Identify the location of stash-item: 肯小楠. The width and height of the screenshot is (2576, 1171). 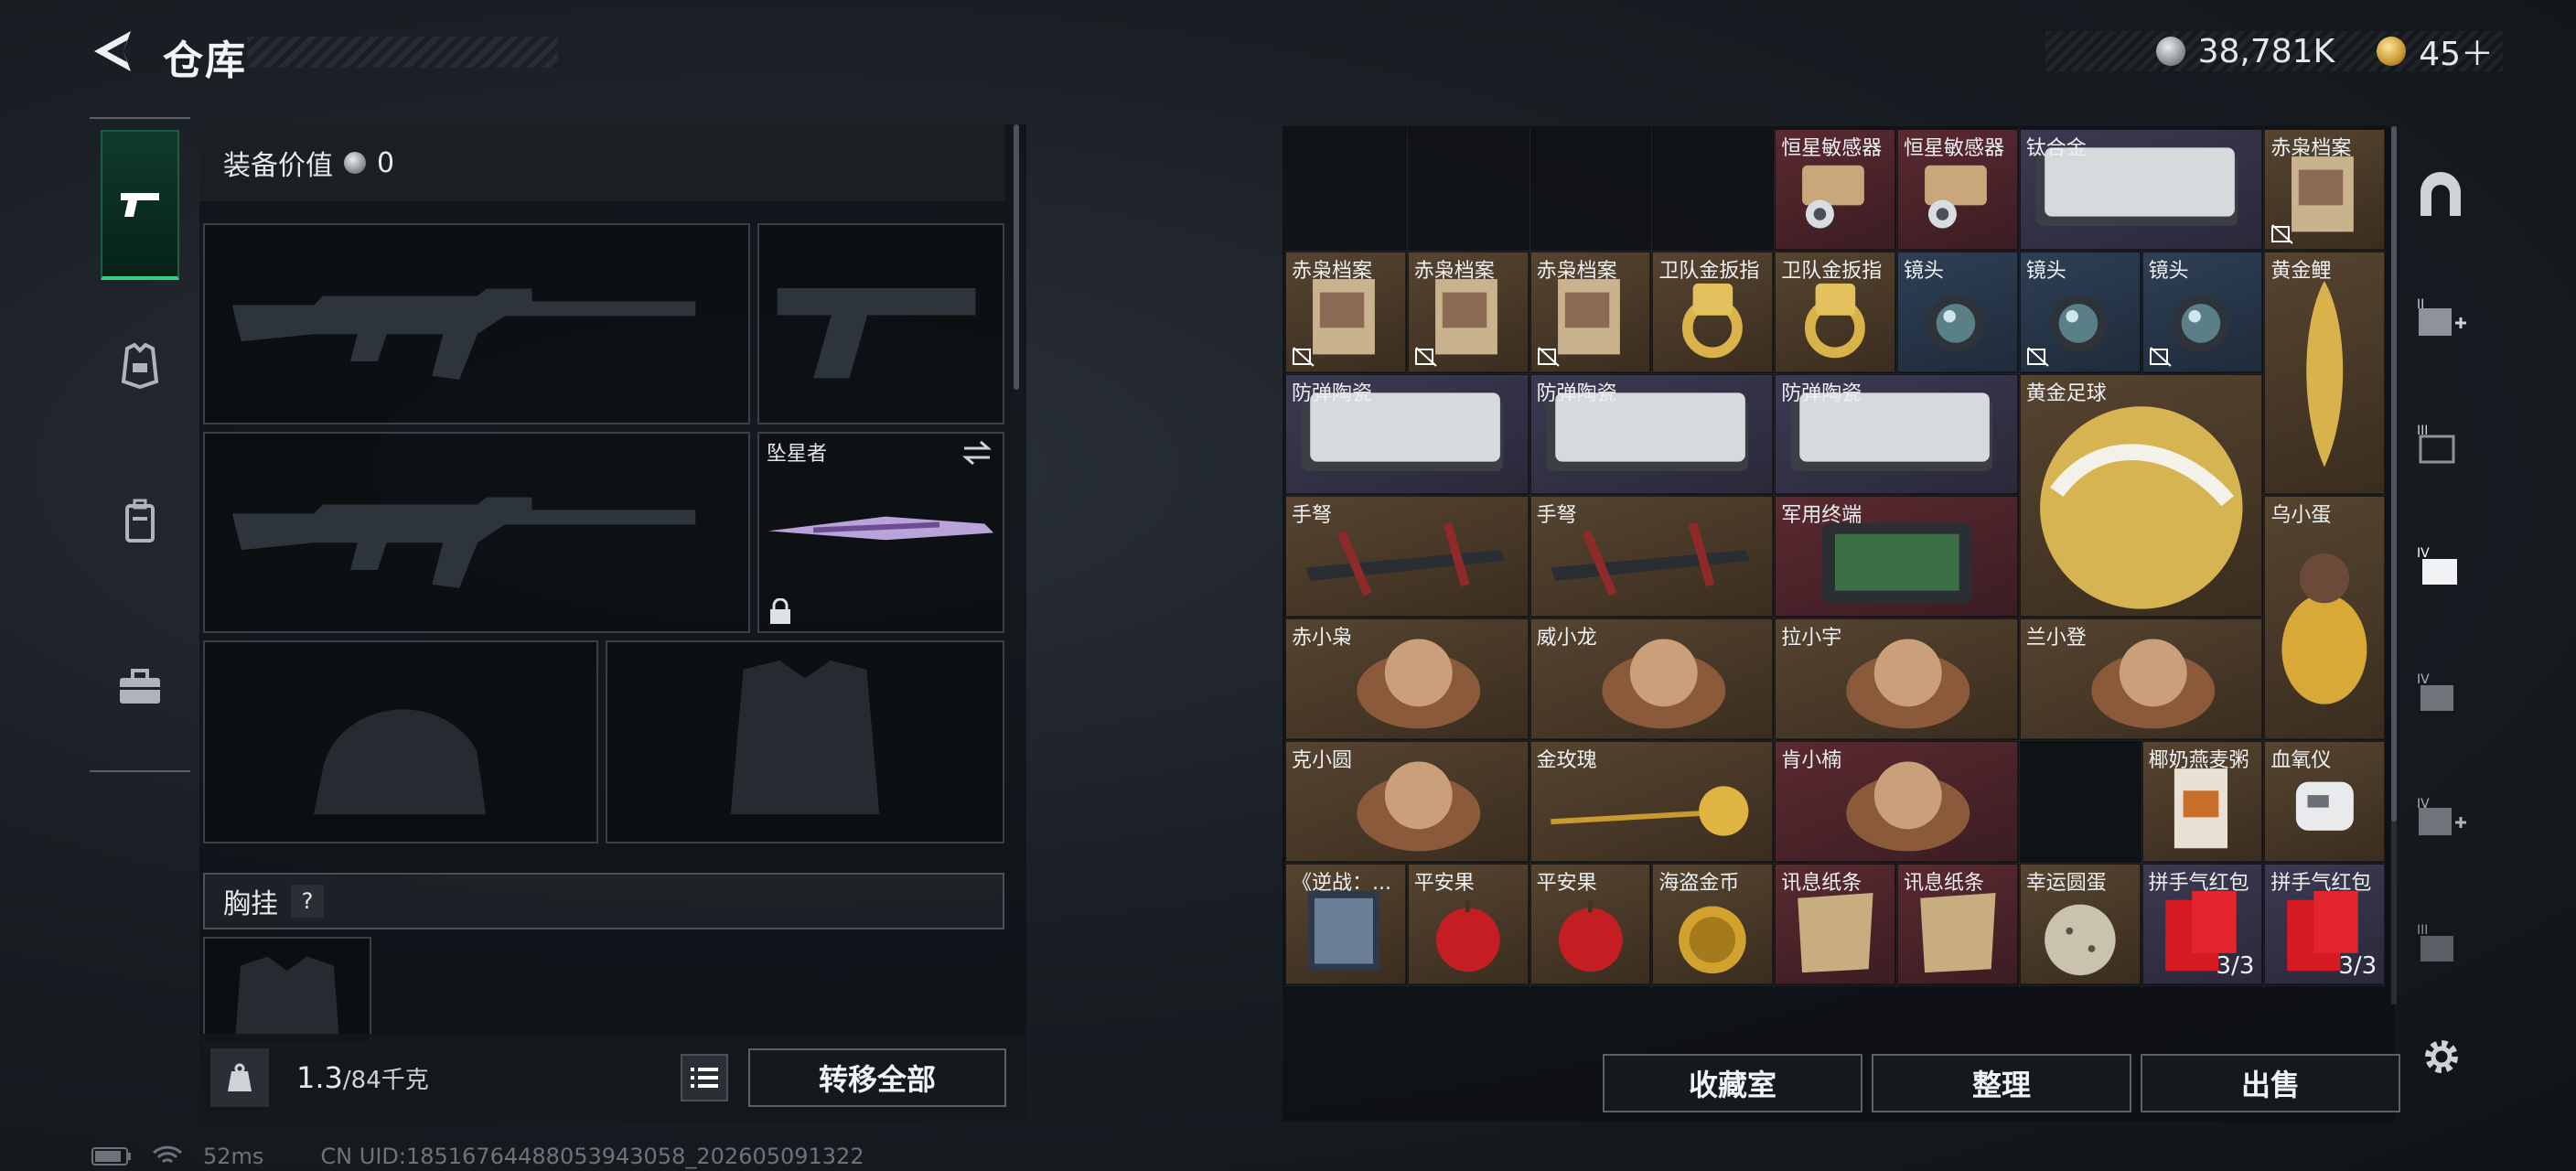
(1897, 801).